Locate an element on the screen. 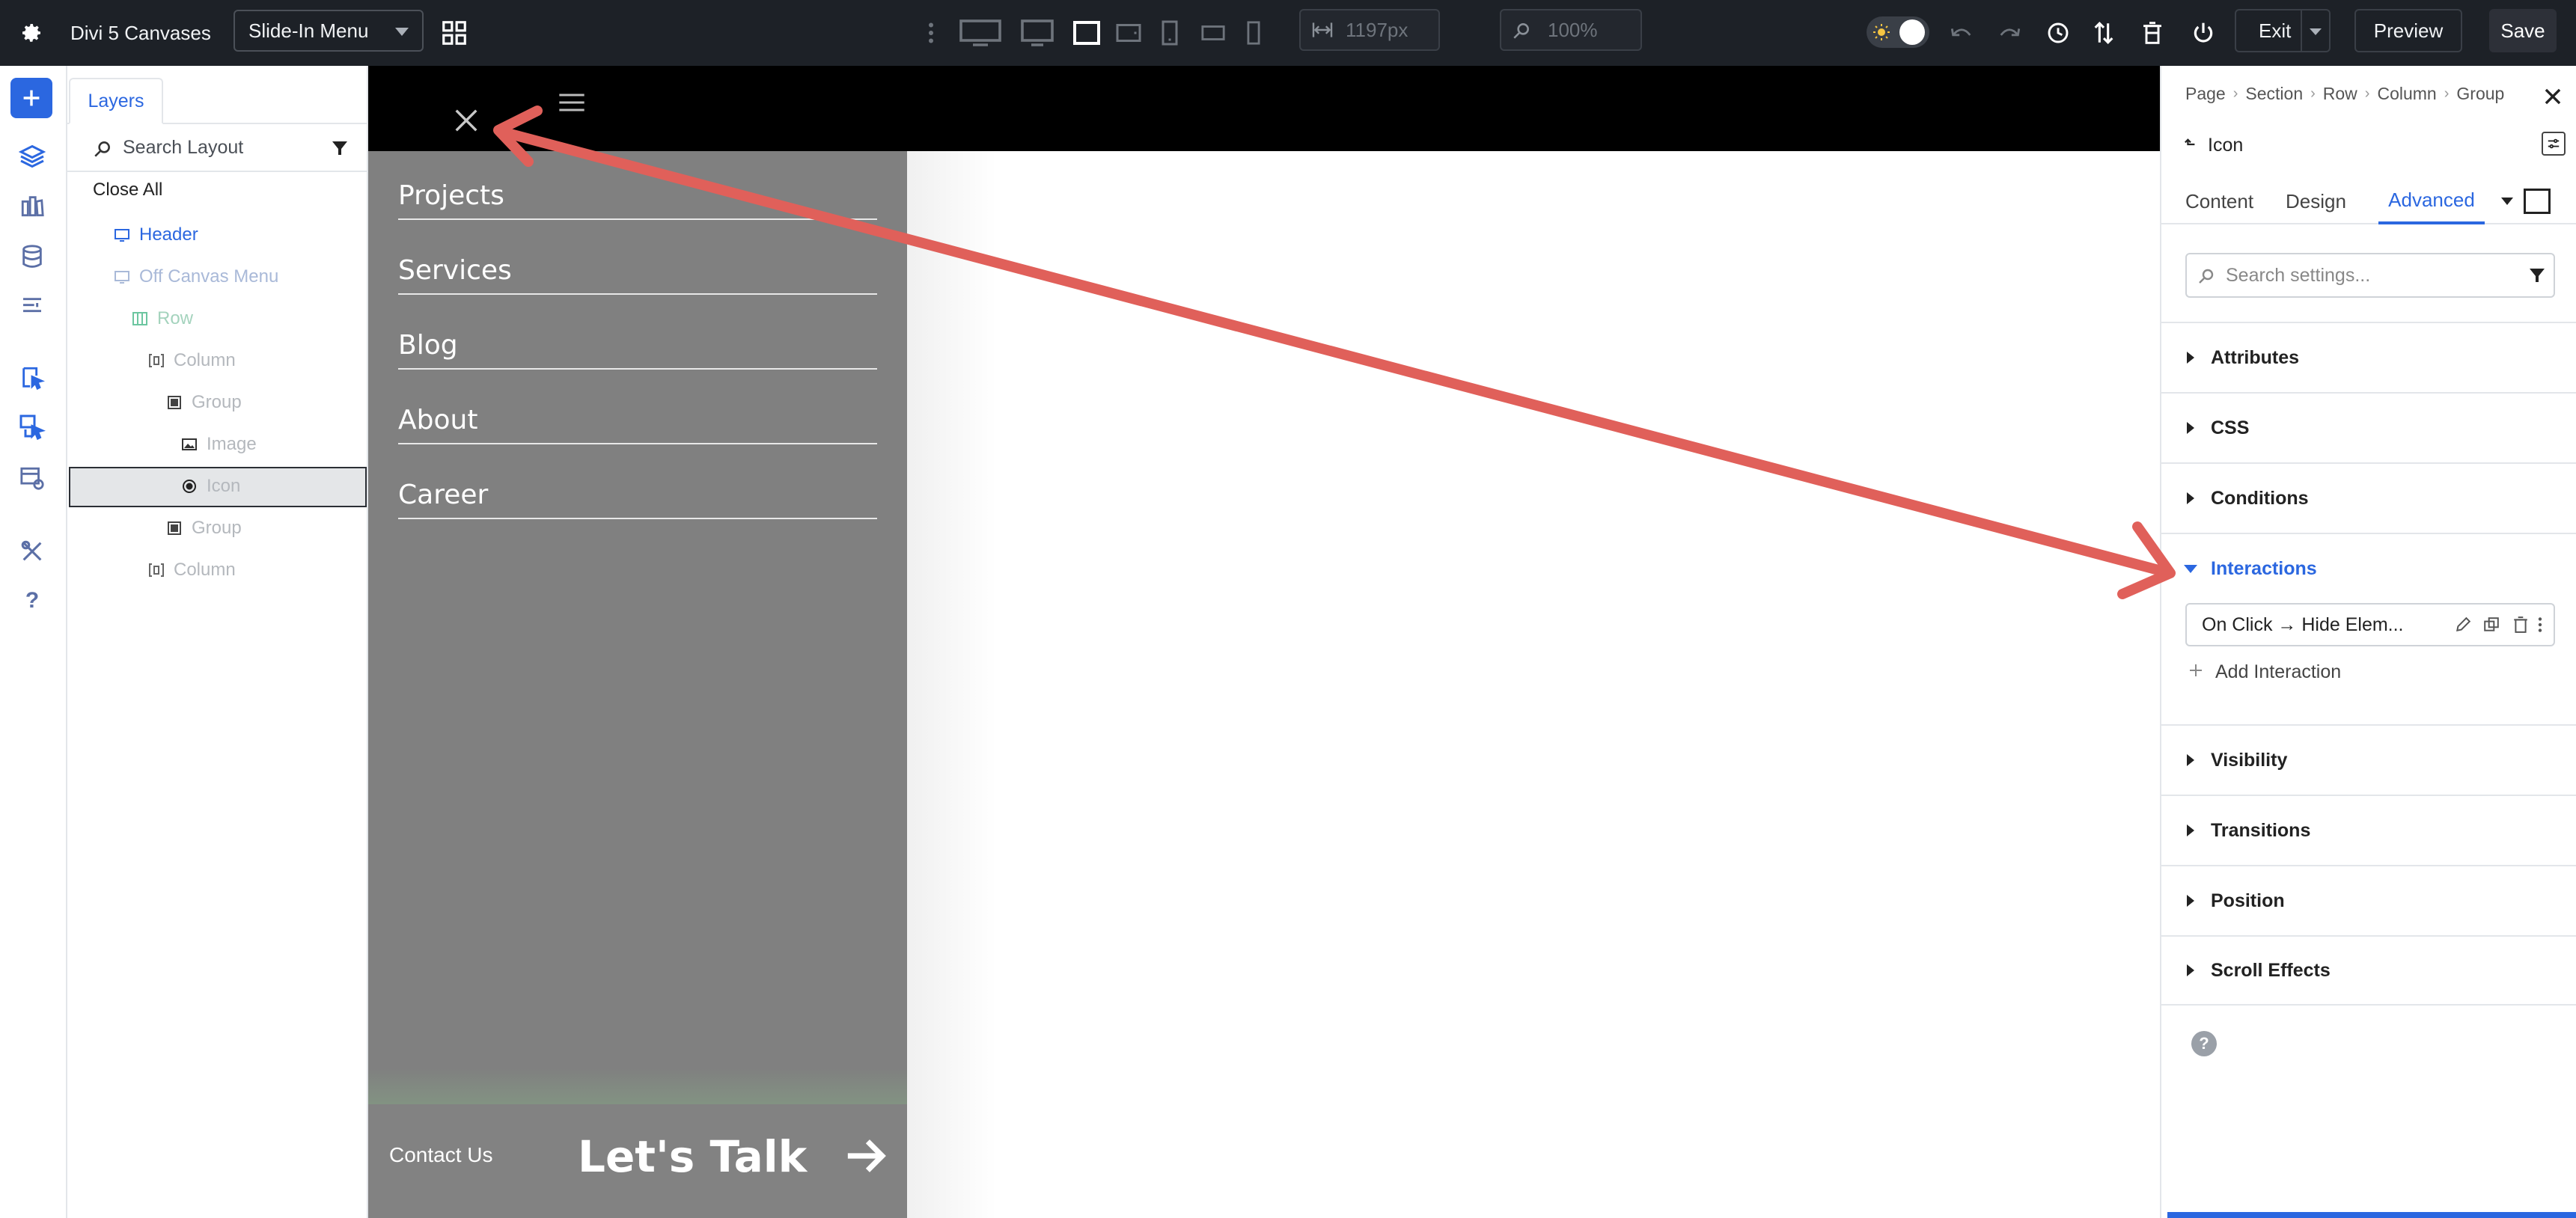  redo-icon is located at coordinates (2010, 33).